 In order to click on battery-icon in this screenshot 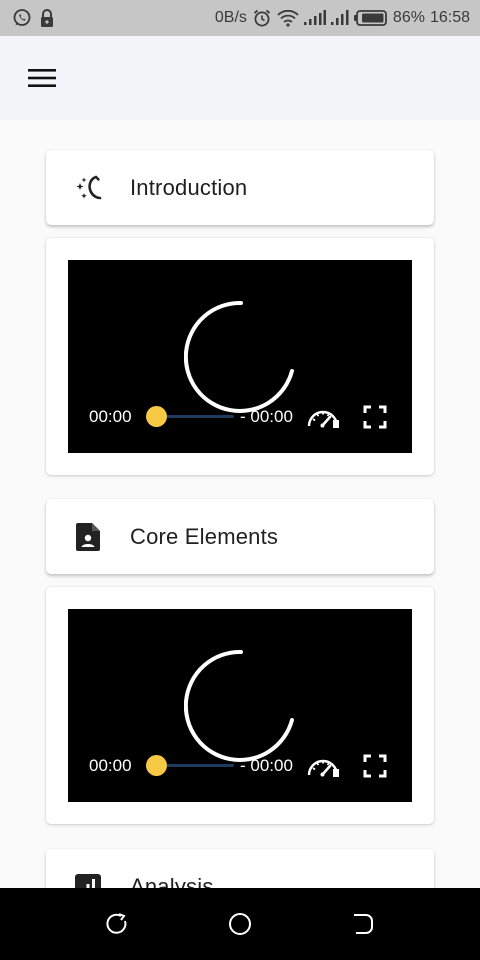, I will do `click(370, 18)`.